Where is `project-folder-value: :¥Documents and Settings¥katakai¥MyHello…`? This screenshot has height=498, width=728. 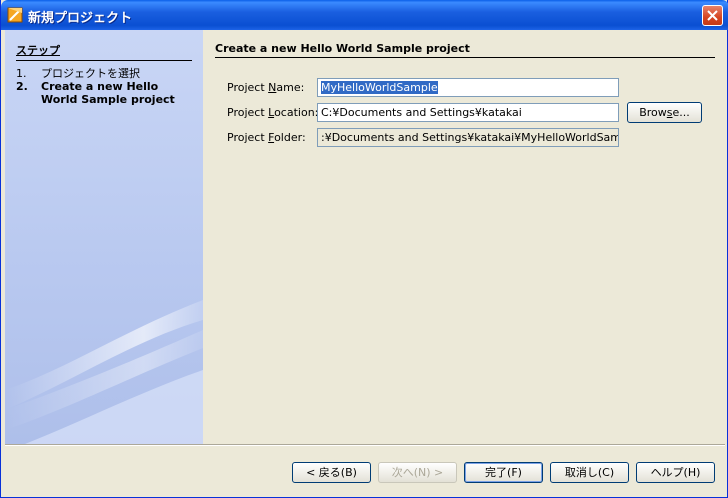 project-folder-value: :¥Documents and Settings¥katakai¥MyHello… is located at coordinates (470, 137).